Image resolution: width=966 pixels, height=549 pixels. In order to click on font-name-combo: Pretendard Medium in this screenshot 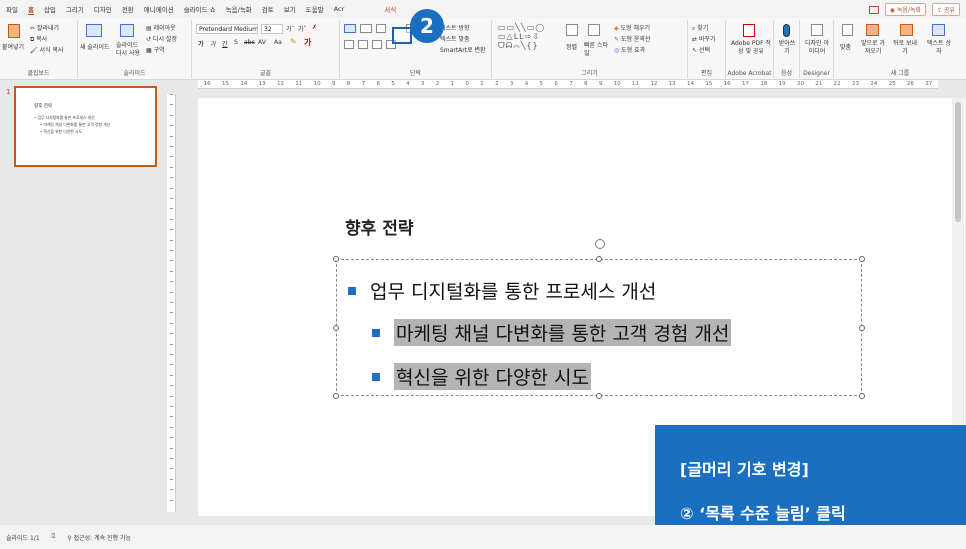, I will do `click(227, 29)`.